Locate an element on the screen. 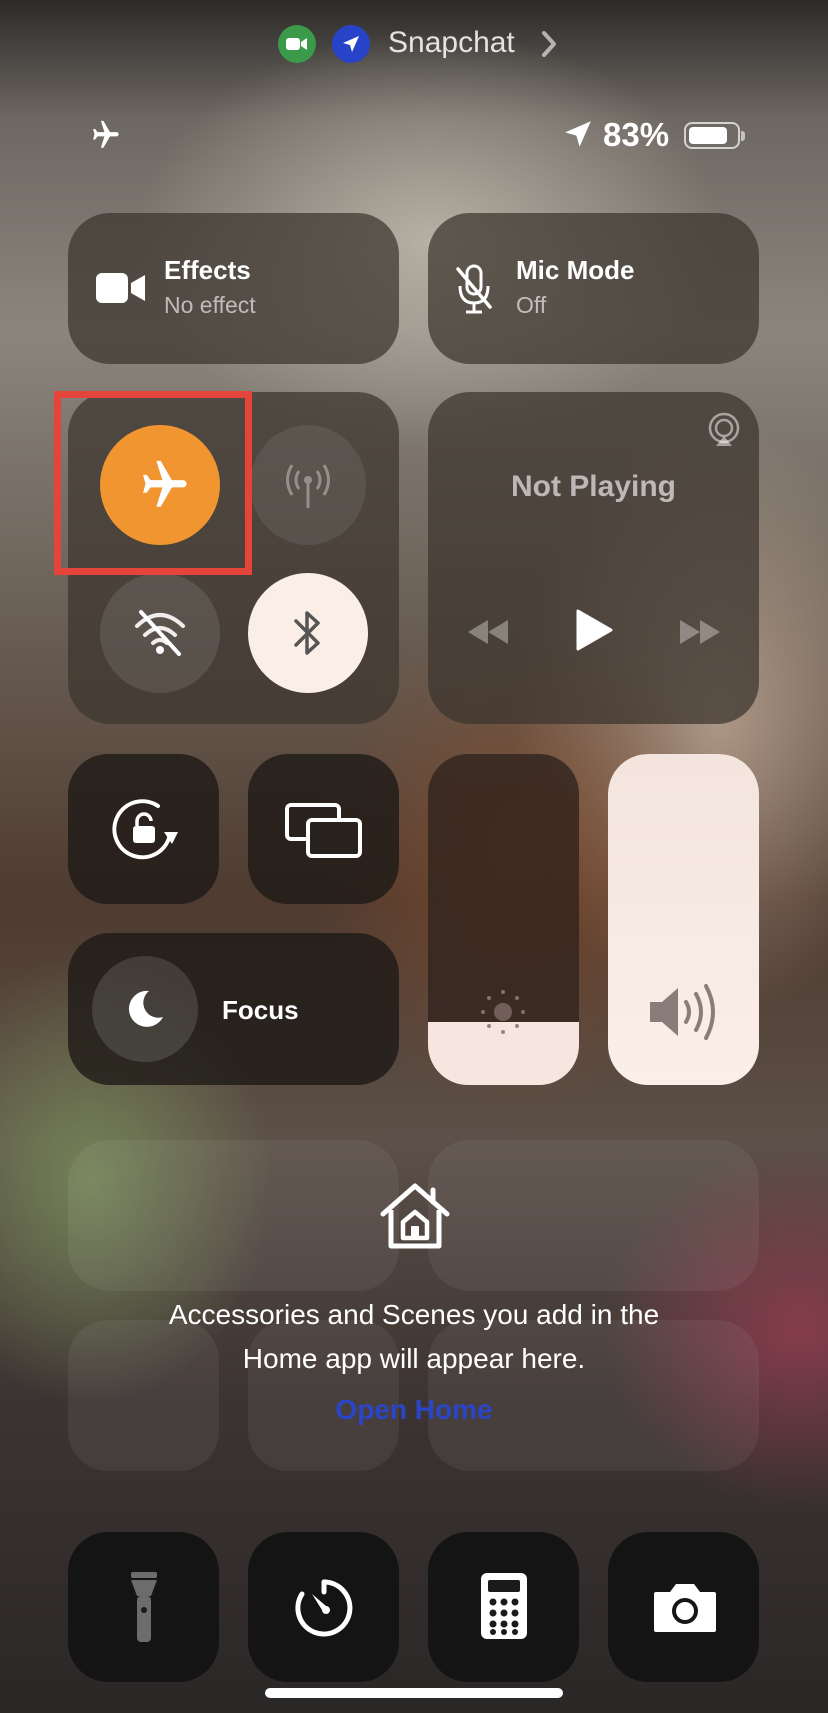 The image size is (828, 1713). chevron-right-icon is located at coordinates (549, 44).